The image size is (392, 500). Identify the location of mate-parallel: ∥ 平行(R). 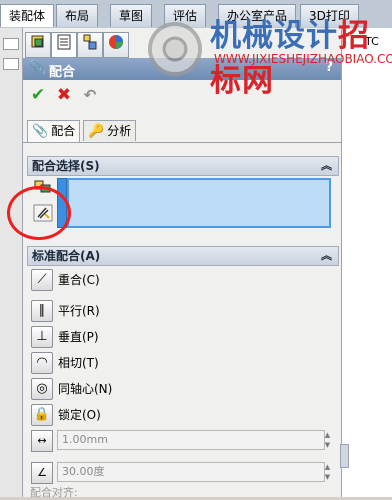
(181, 311).